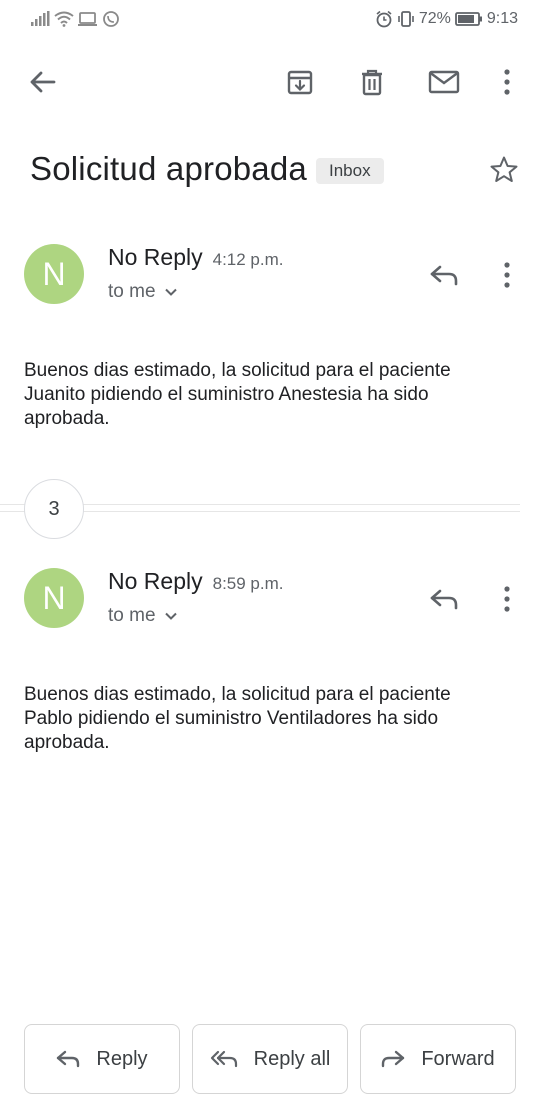  I want to click on battery-percent: 72%, so click(434, 18).